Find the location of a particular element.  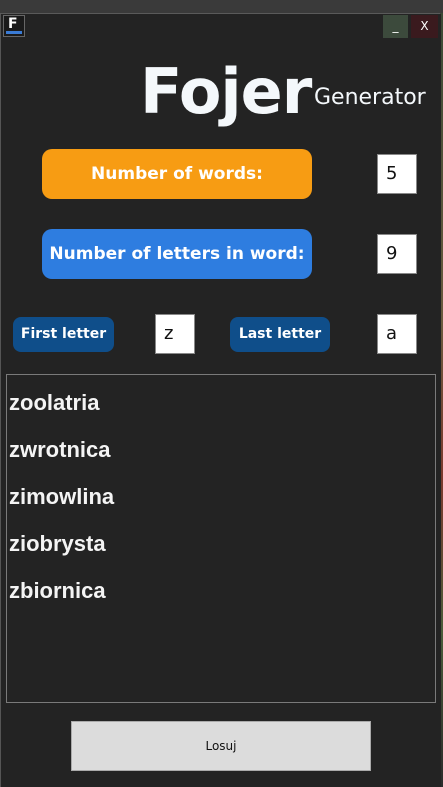

app-title: Fojer is located at coordinates (226, 91).